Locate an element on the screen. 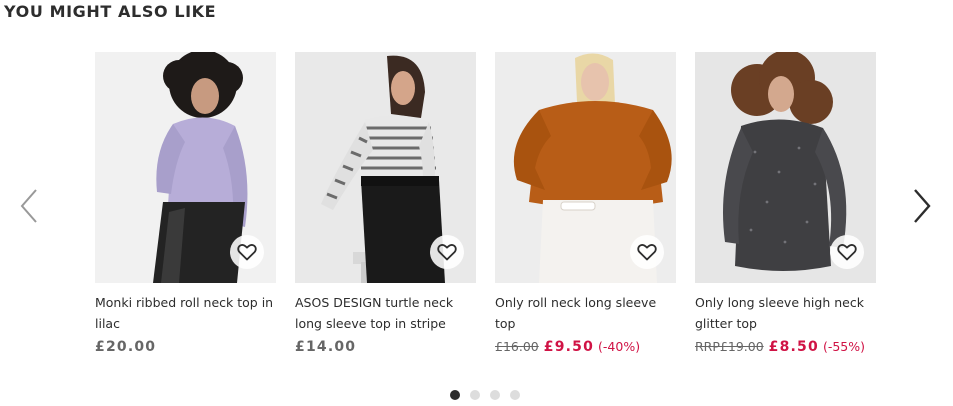 This screenshot has height=406, width=953. original-price: RRP£19.00 is located at coordinates (729, 346).